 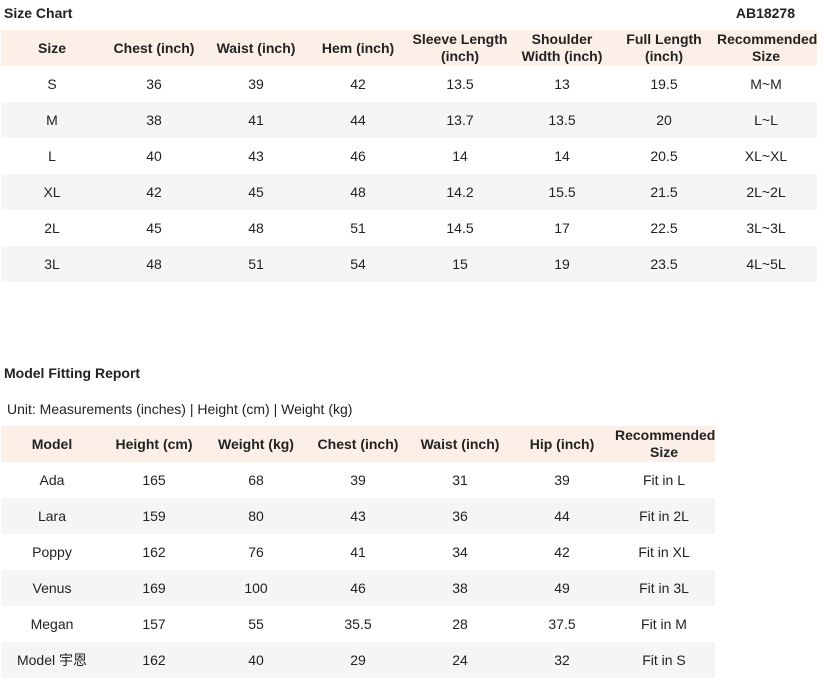 What do you see at coordinates (562, 264) in the screenshot?
I see `table-cell: 19` at bounding box center [562, 264].